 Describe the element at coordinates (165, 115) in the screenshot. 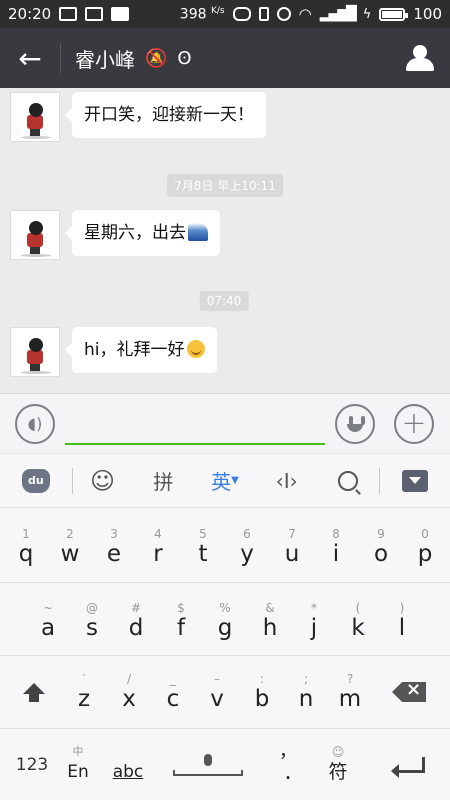

I see `message-bubble: 开口笑，迎接新一天！` at that location.